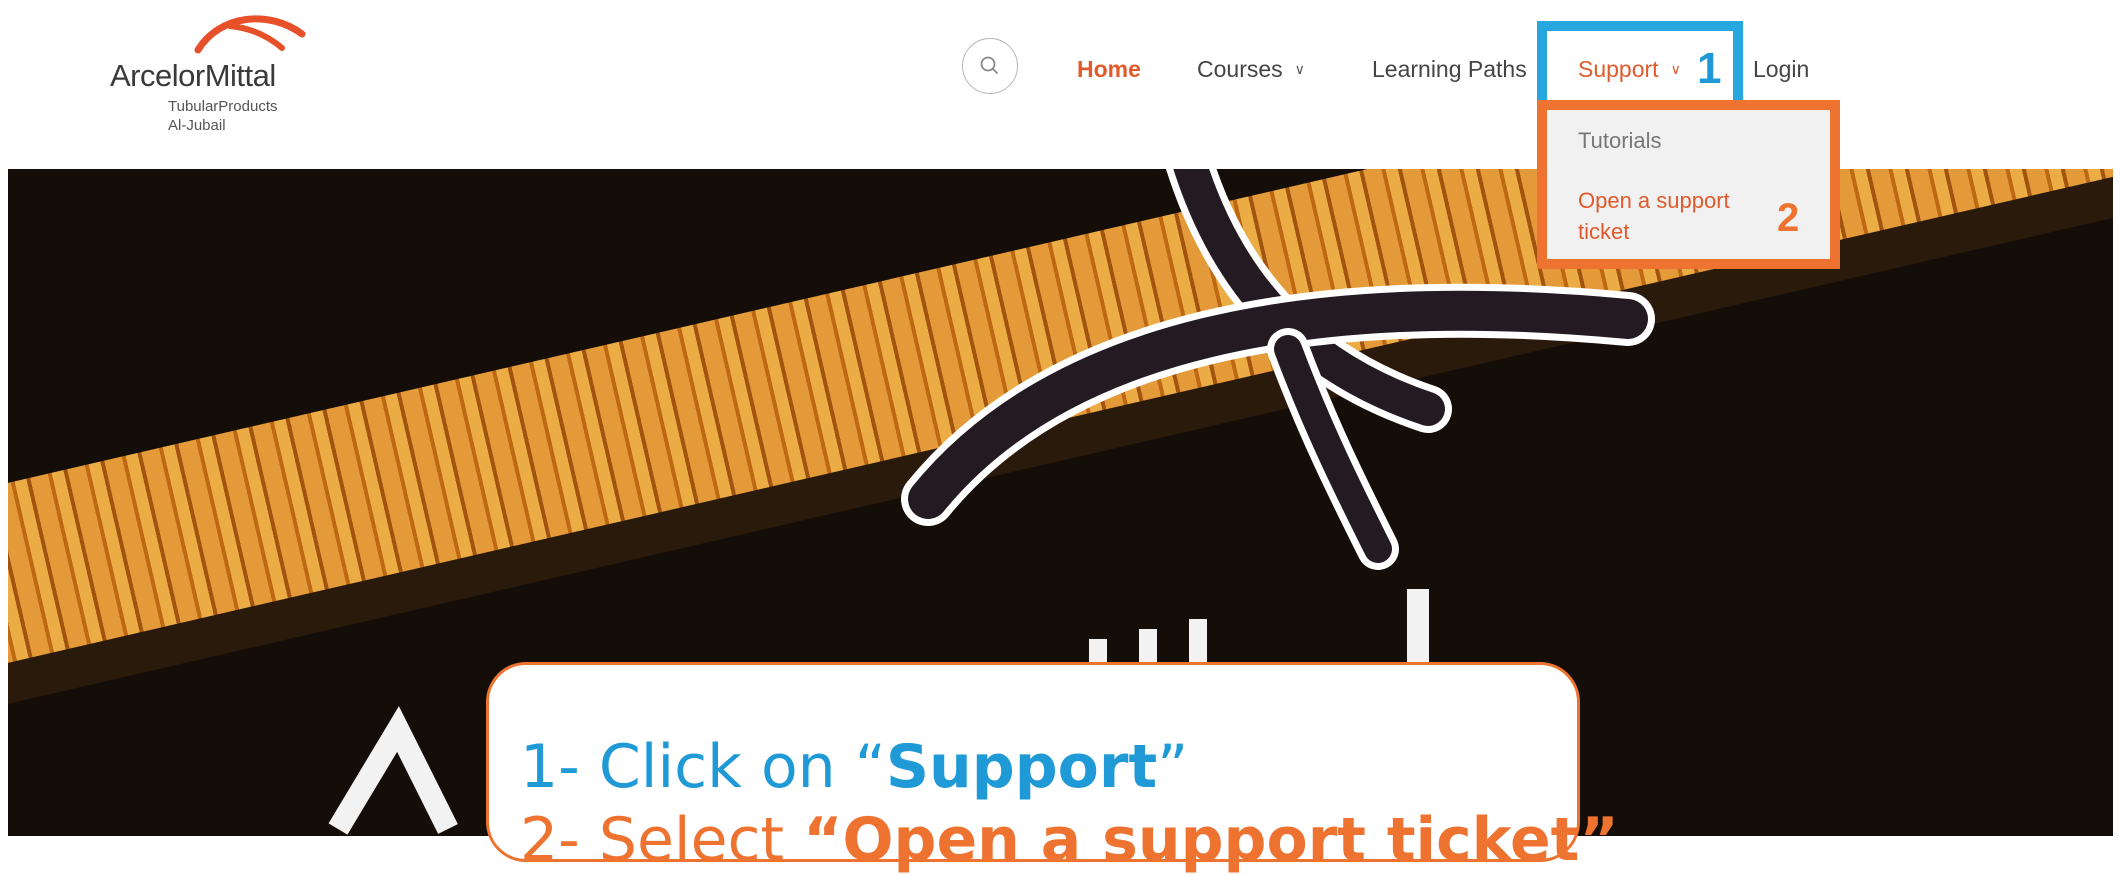 This screenshot has height=875, width=2120. I want to click on step-2-keyword: “Open a support ticket”, so click(1211, 840).